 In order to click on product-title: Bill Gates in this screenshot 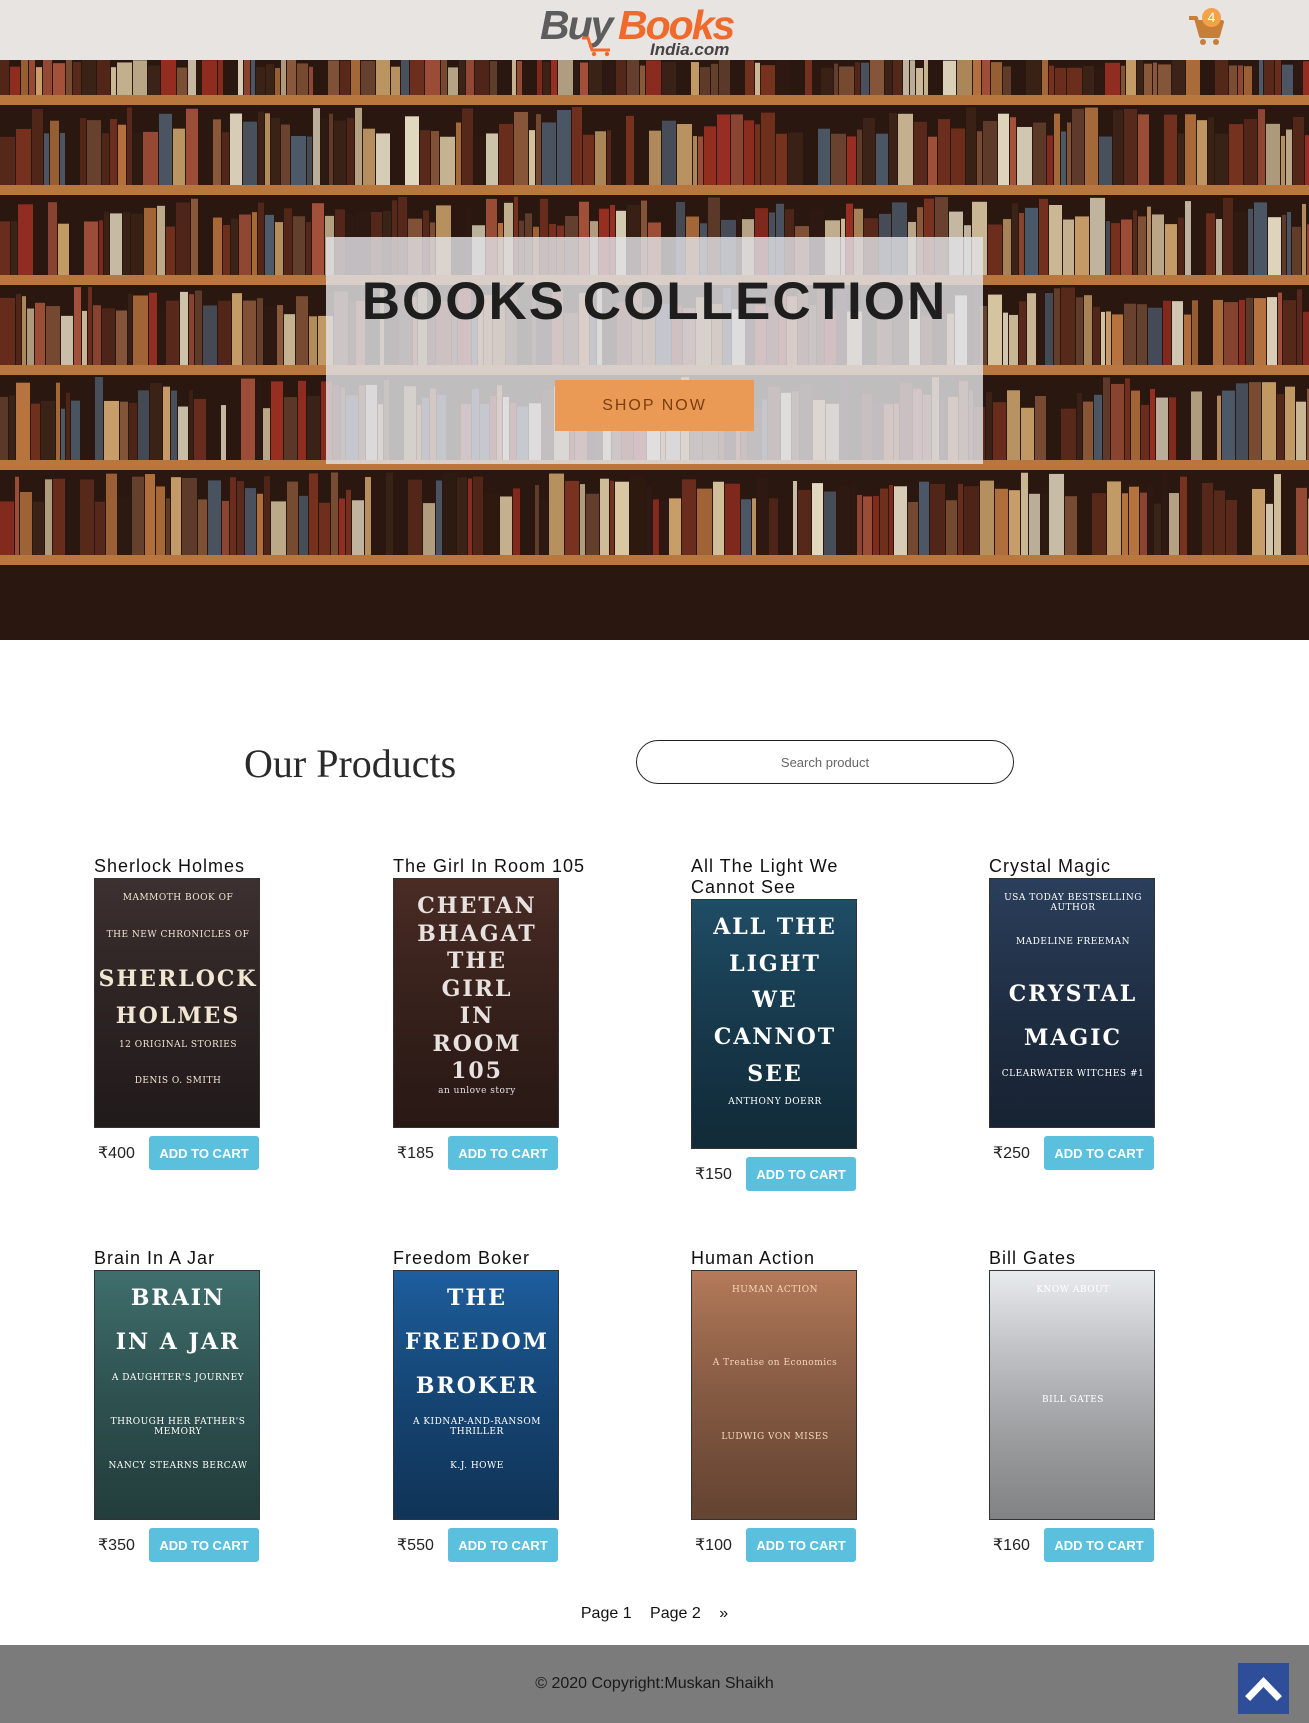, I will do `click(1033, 1258)`.